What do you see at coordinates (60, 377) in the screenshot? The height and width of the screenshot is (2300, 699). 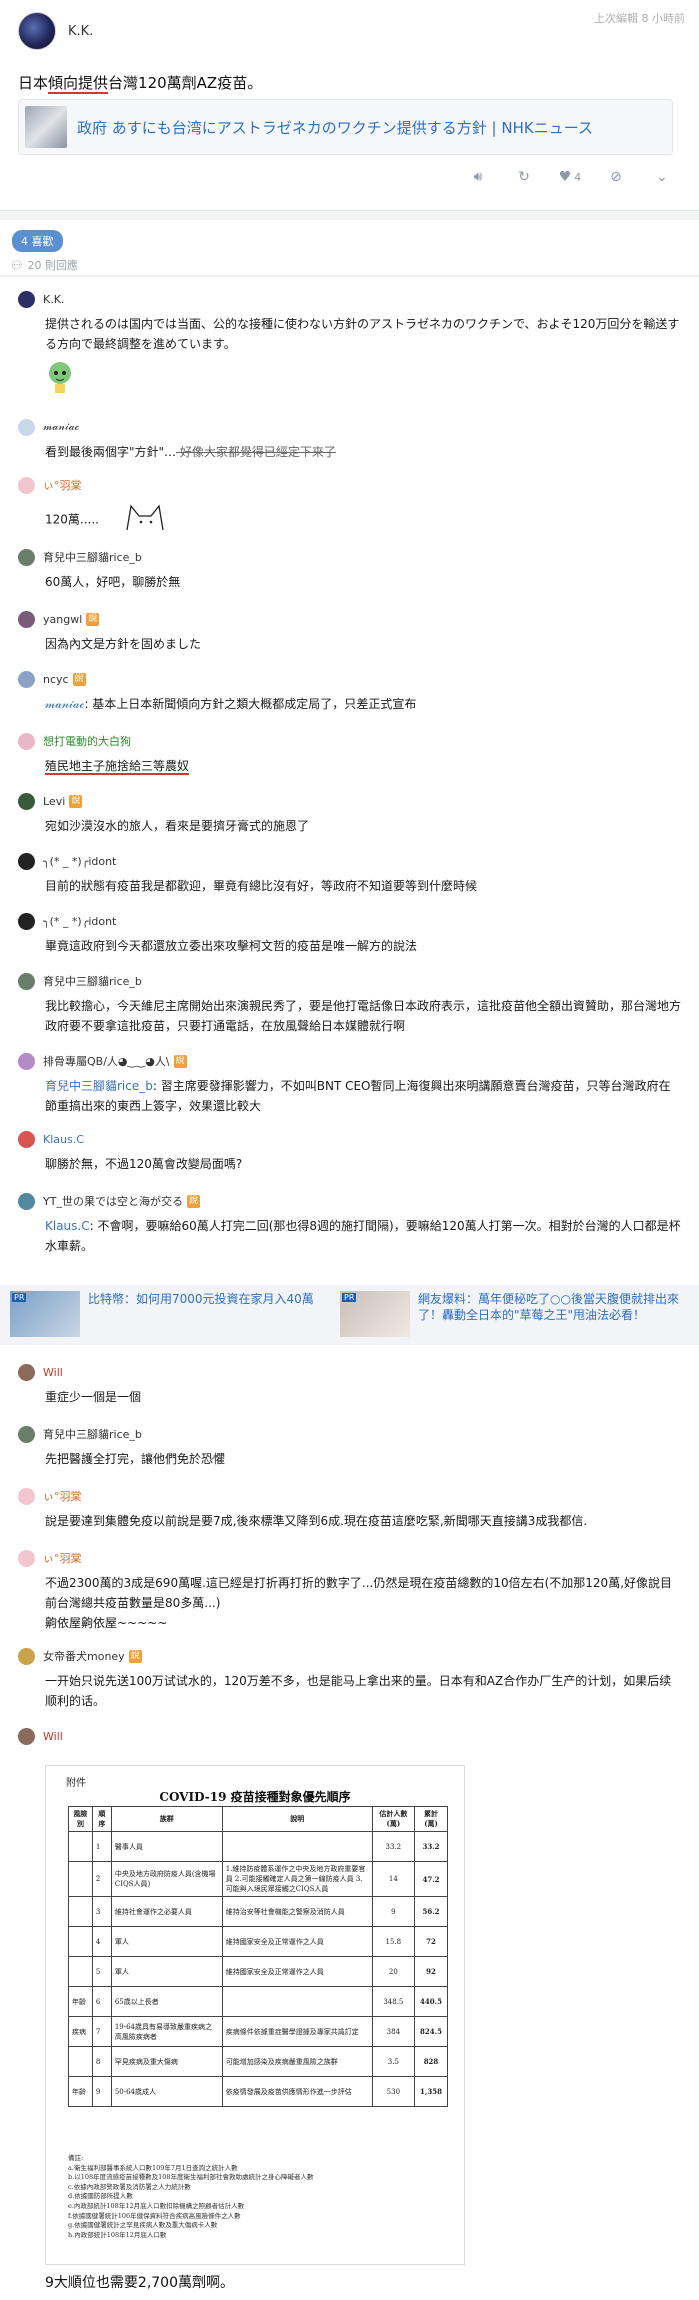 I see `sticker-image` at bounding box center [60, 377].